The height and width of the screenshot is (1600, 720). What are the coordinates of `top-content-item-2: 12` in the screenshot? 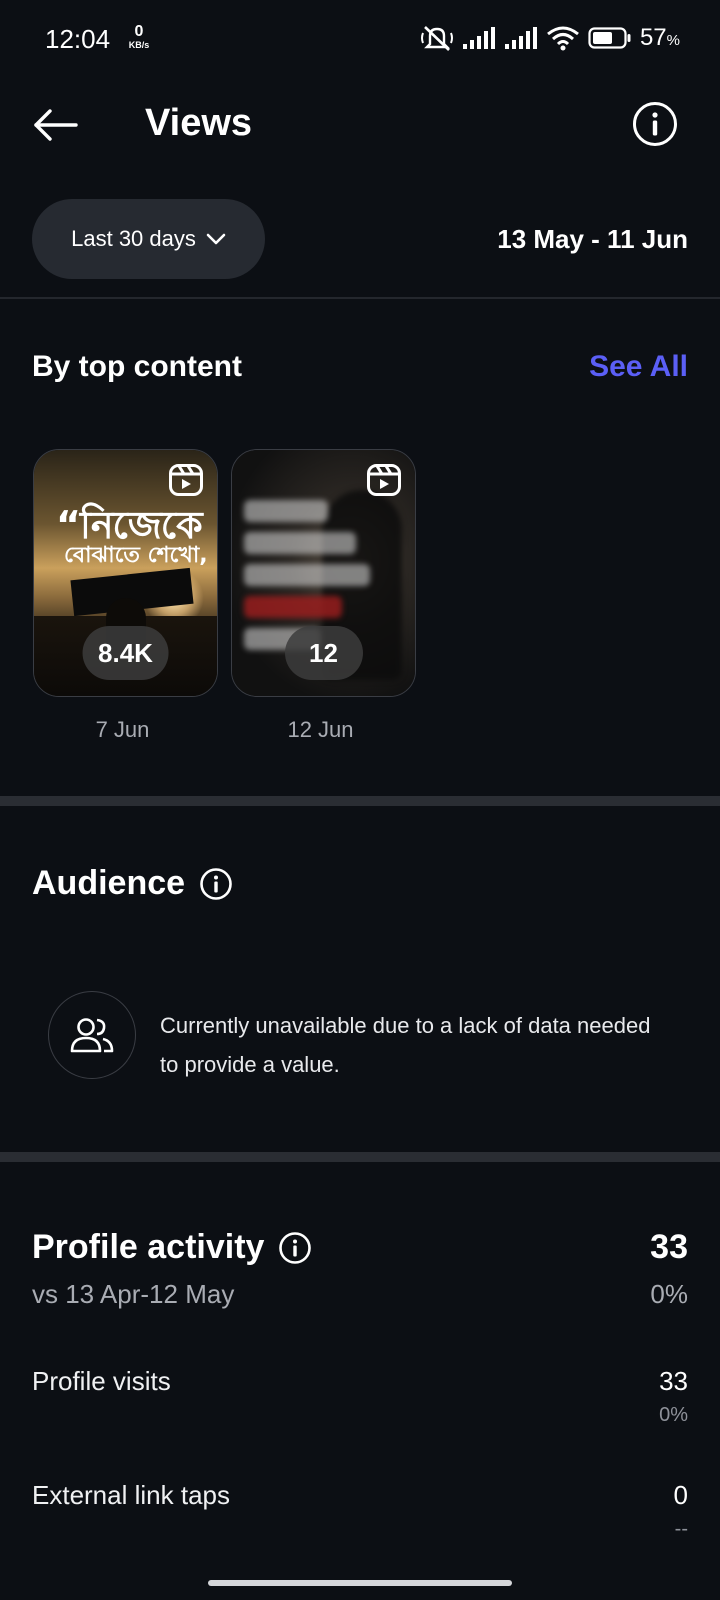 It's located at (323, 573).